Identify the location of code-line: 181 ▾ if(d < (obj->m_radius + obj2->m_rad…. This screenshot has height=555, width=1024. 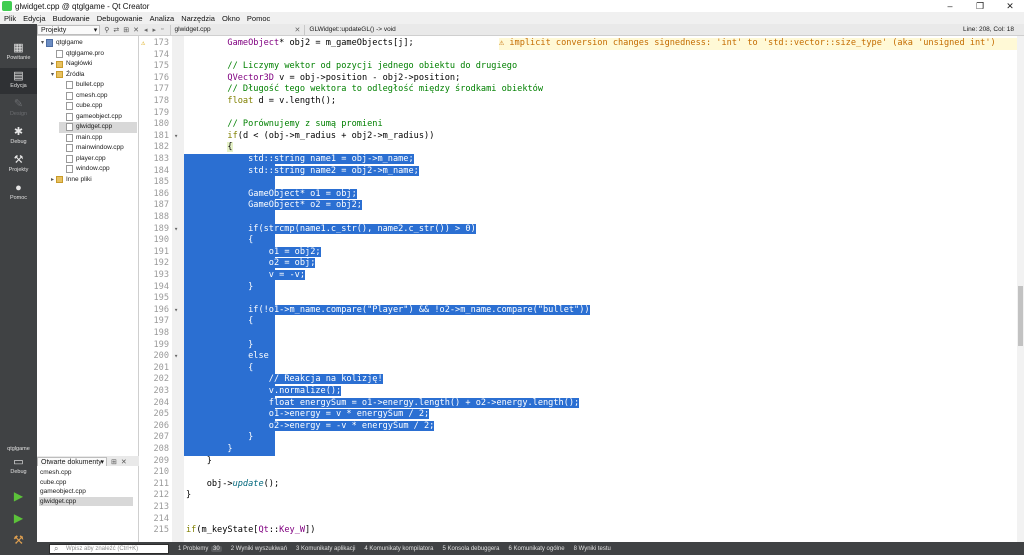
(581, 137).